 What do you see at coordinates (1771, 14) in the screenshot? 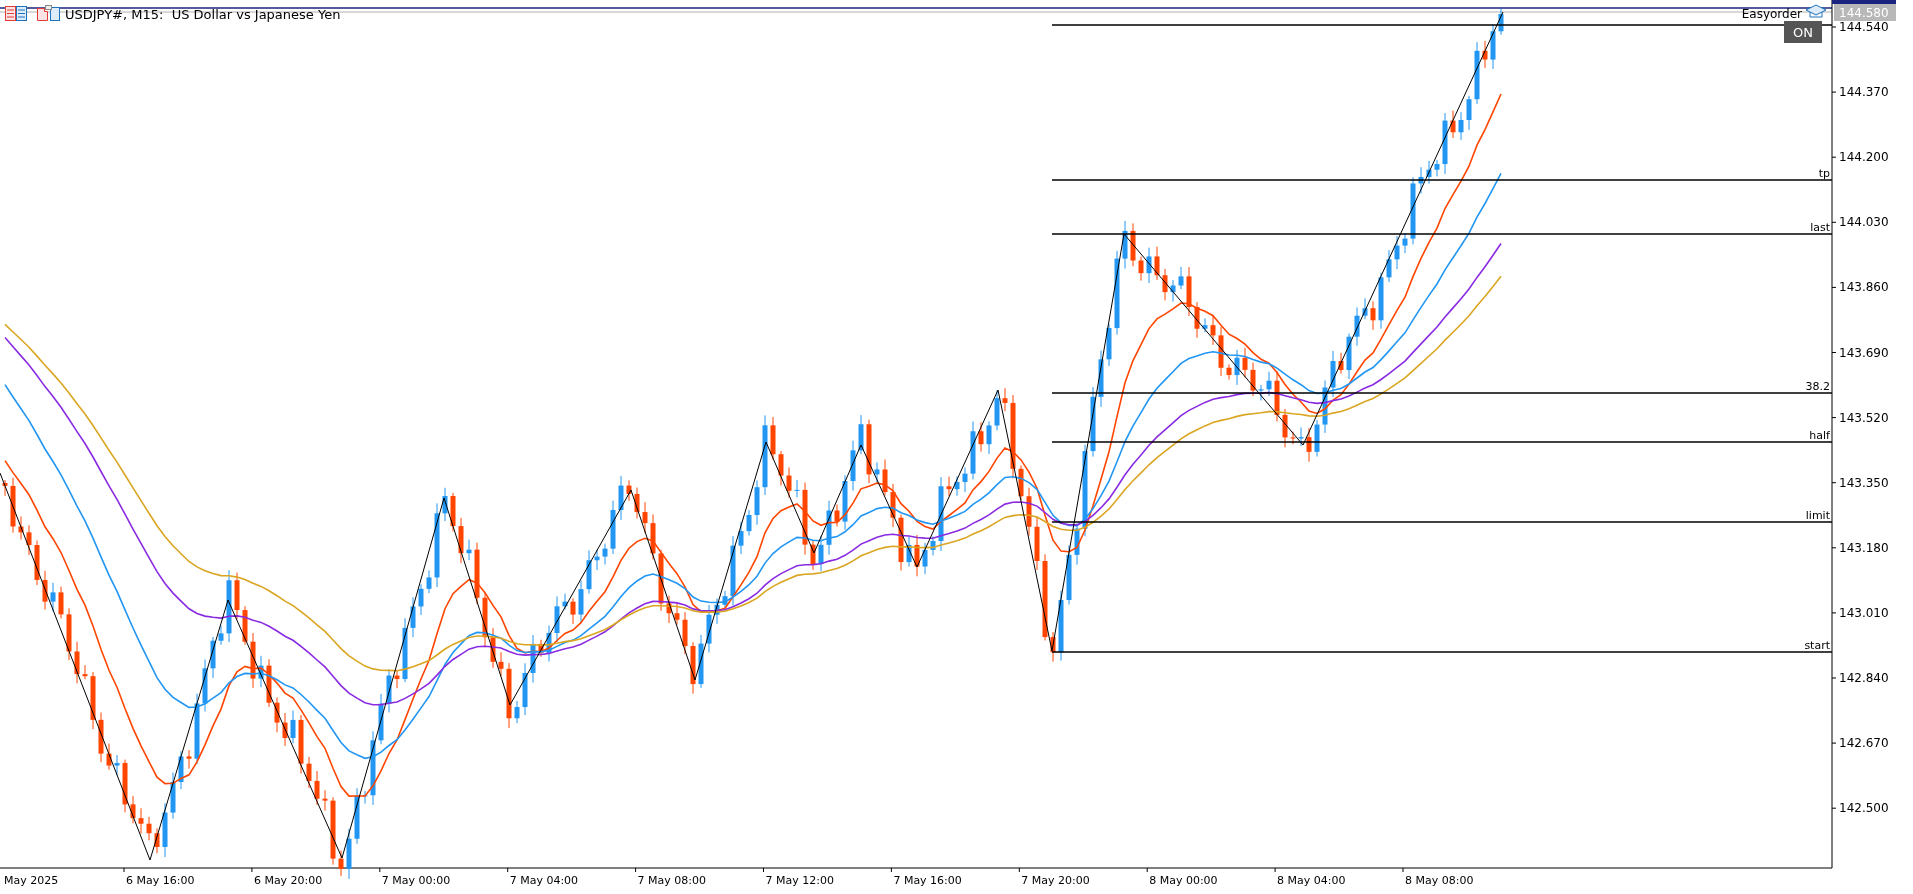
I see `indicator-label: Easyorder` at bounding box center [1771, 14].